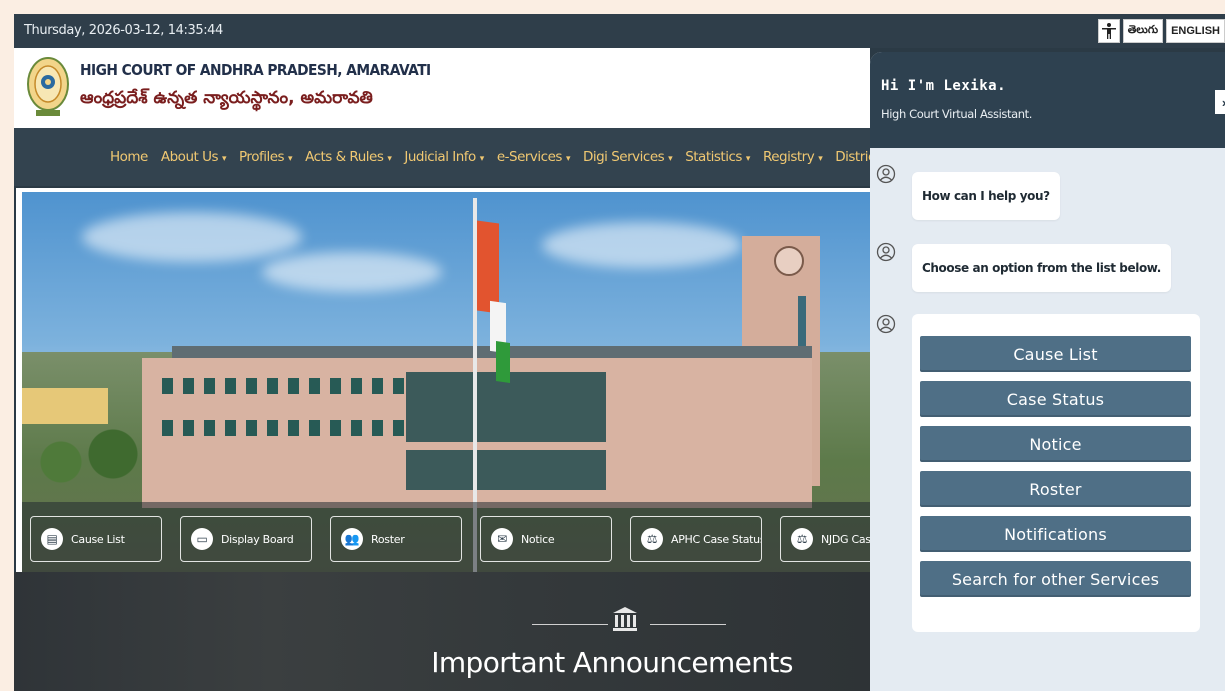 The height and width of the screenshot is (691, 1225). I want to click on chat-message: How can I help you?, so click(986, 196).